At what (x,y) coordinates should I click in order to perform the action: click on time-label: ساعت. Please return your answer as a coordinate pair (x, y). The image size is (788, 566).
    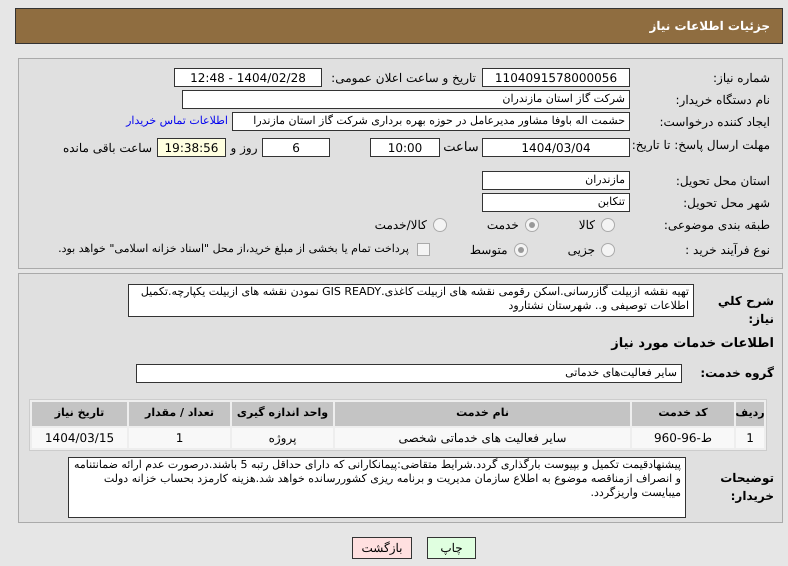
    Looking at the image, I should click on (461, 148).